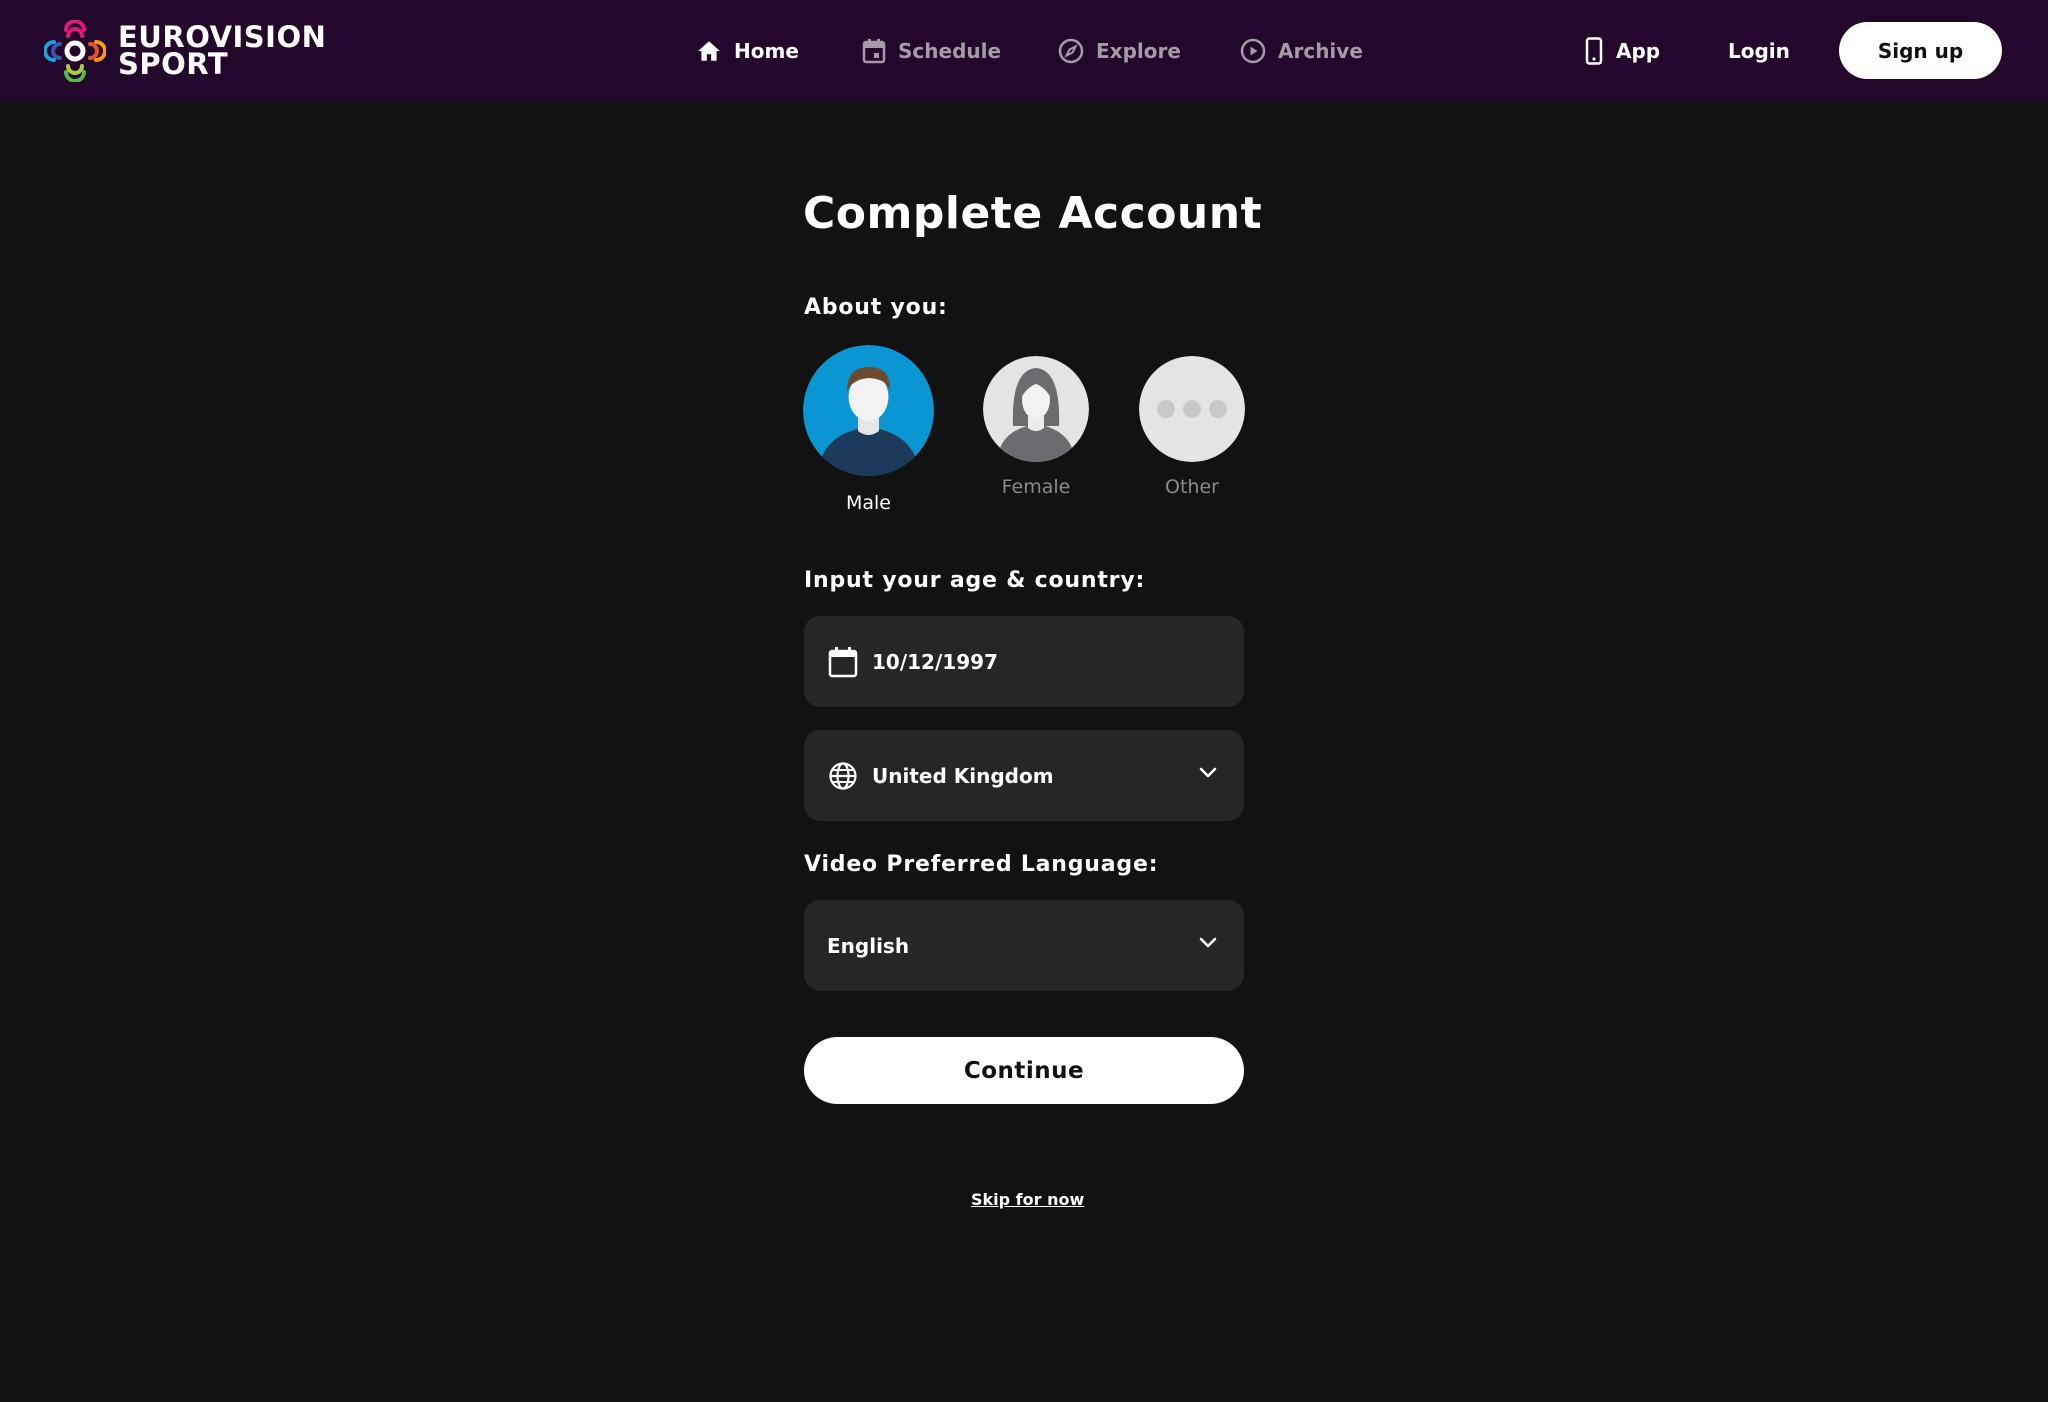 The height and width of the screenshot is (1402, 2048). What do you see at coordinates (876, 307) in the screenshot?
I see `about-you-label: About you:` at bounding box center [876, 307].